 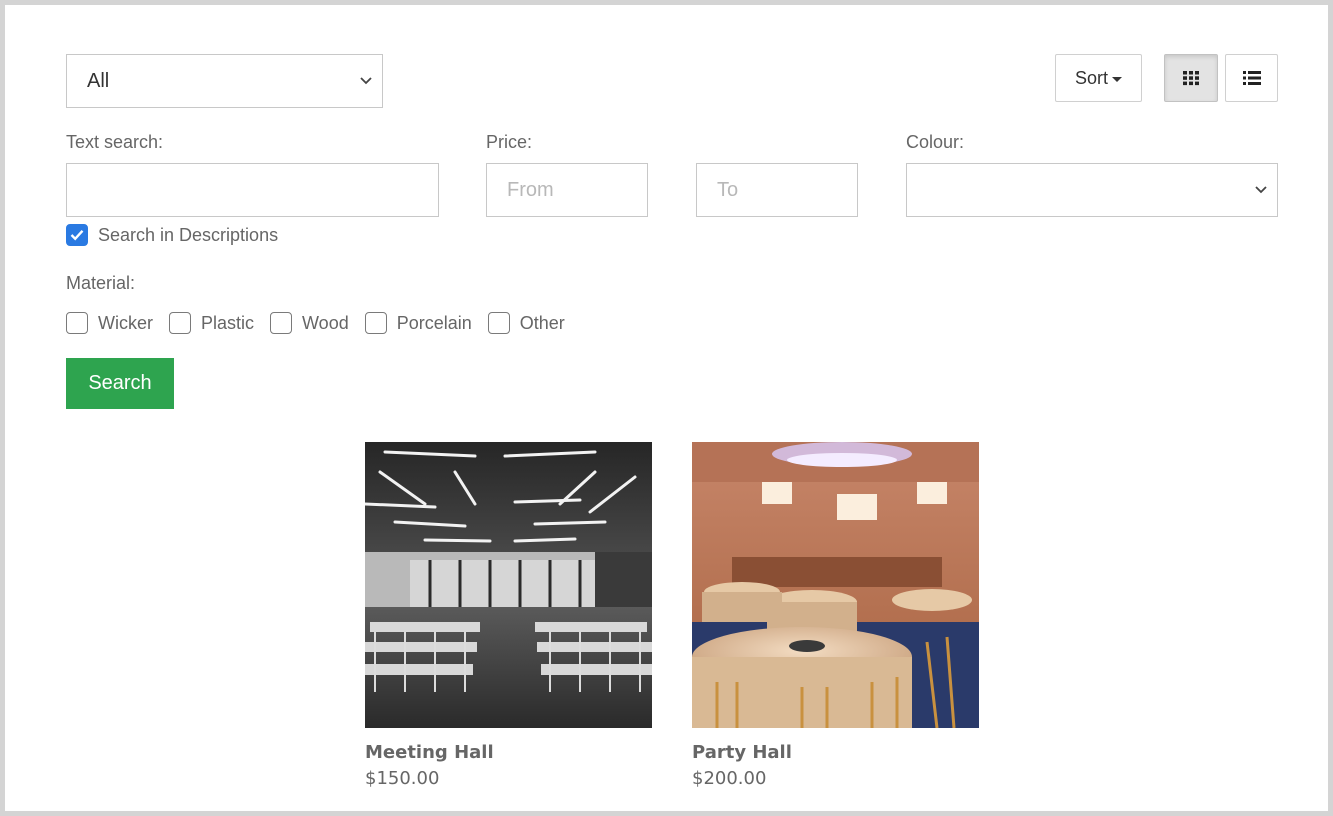 I want to click on product-price: $200.00, so click(x=729, y=778).